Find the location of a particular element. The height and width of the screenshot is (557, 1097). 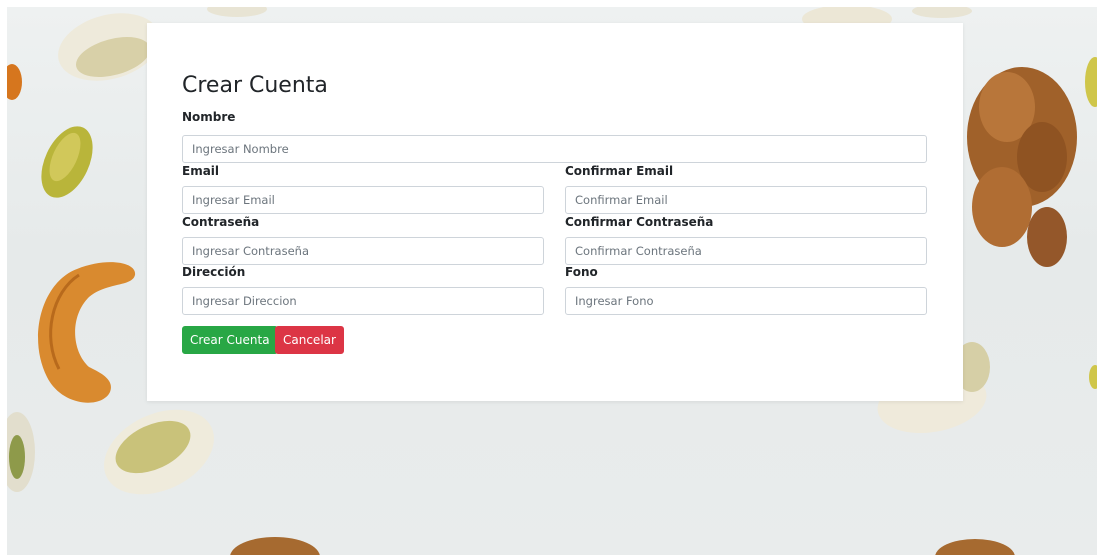

direccion-label: Dirección is located at coordinates (214, 272).